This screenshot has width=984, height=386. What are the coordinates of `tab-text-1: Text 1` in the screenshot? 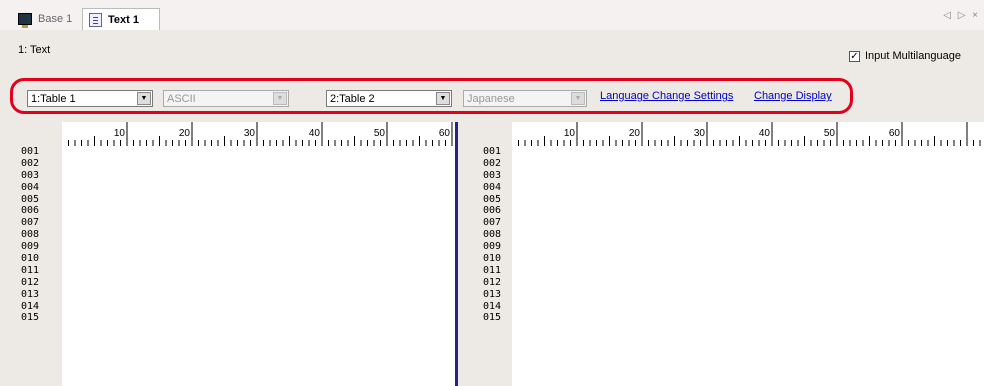 It's located at (121, 19).